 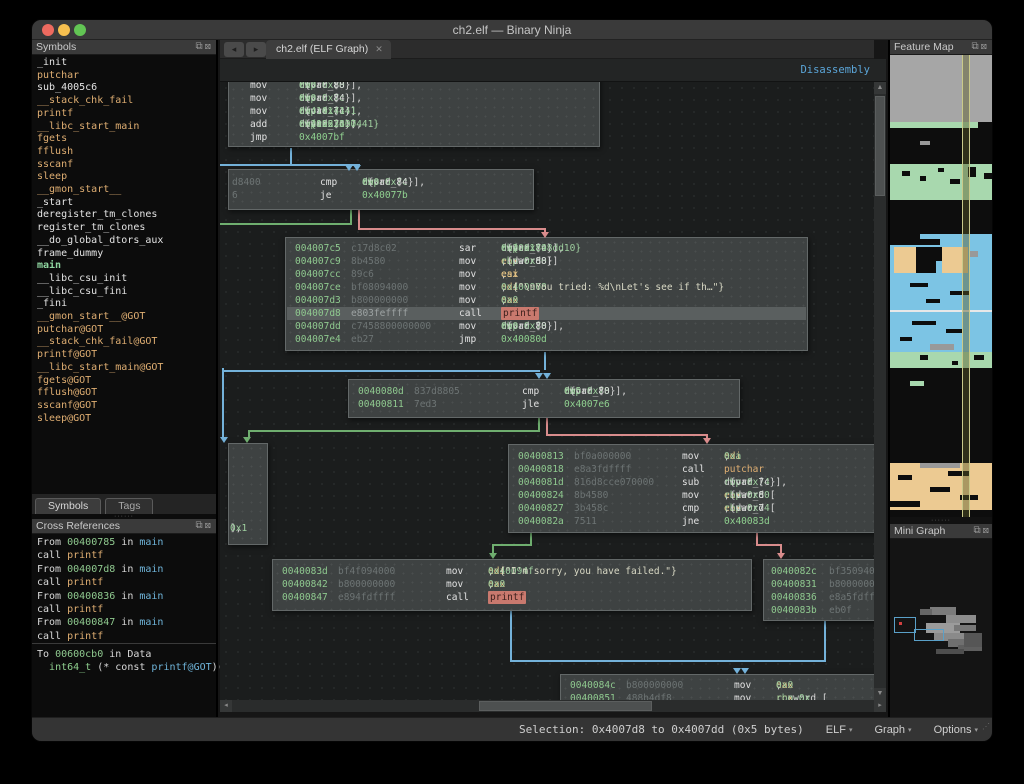 I want to click on symbol-item: _fini, so click(x=126, y=304).